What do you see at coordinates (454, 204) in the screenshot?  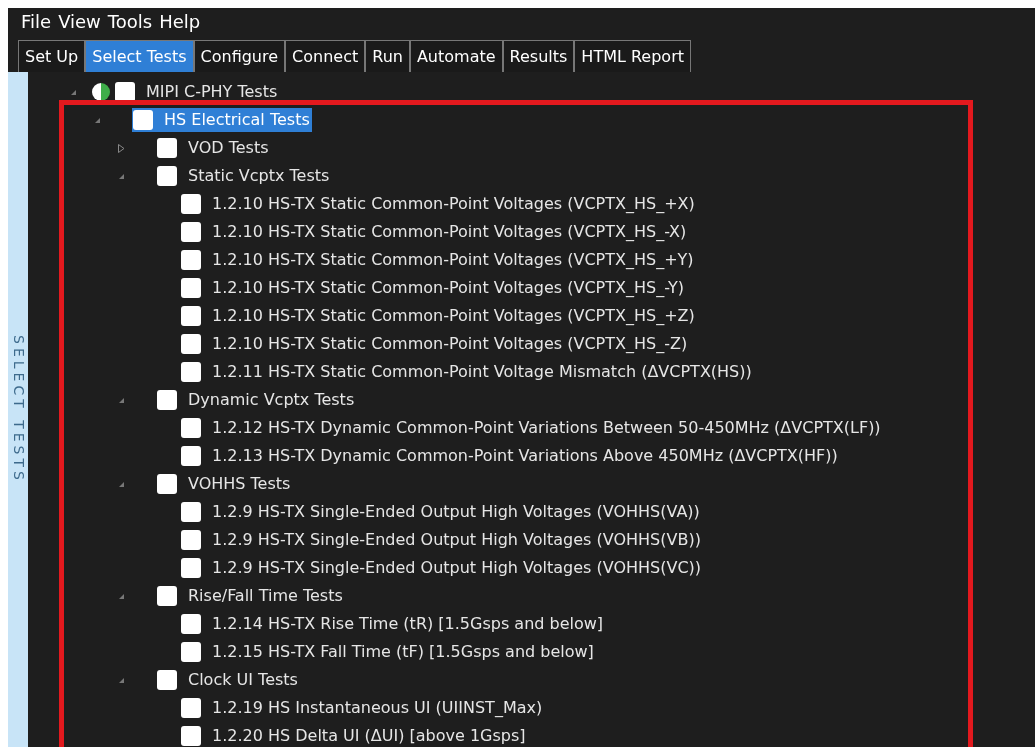 I see `tree-item-label: 1.2.10 HS-TX Static Common-Point Voltages (VCPTX_HS_+X)` at bounding box center [454, 204].